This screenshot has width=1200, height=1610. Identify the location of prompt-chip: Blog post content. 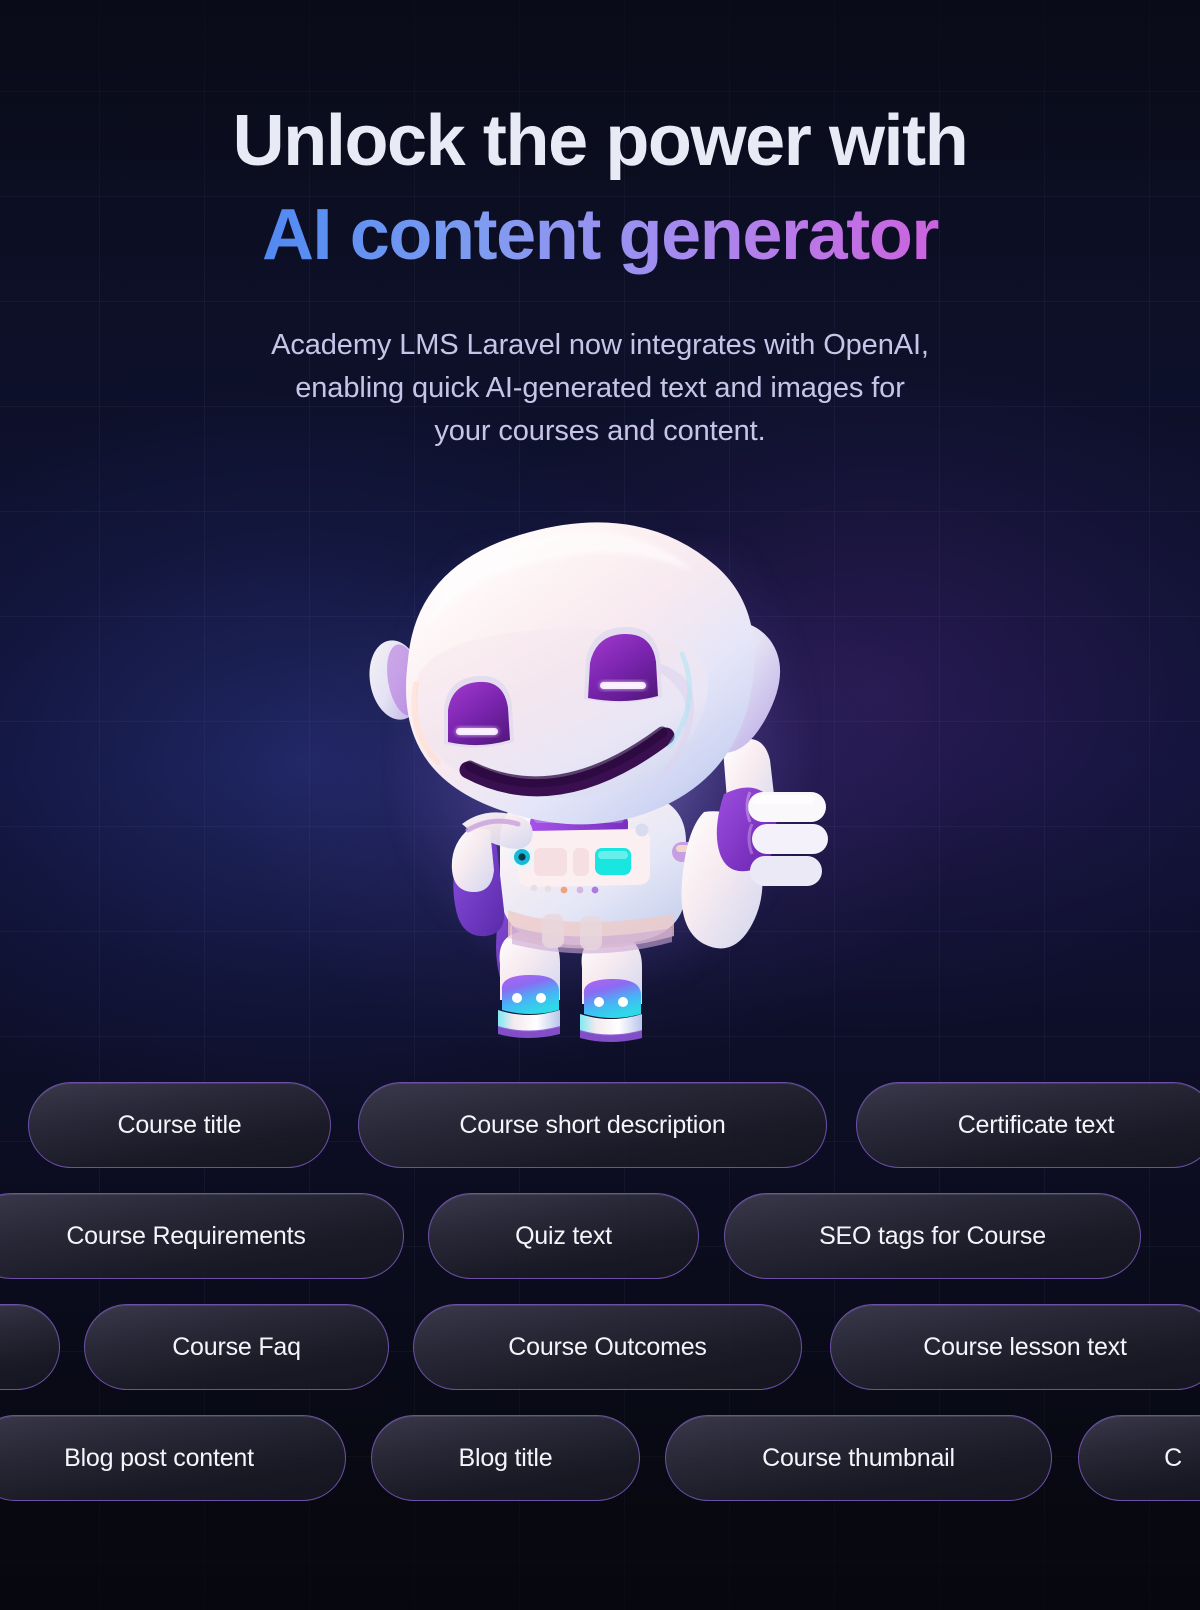
(173, 1458).